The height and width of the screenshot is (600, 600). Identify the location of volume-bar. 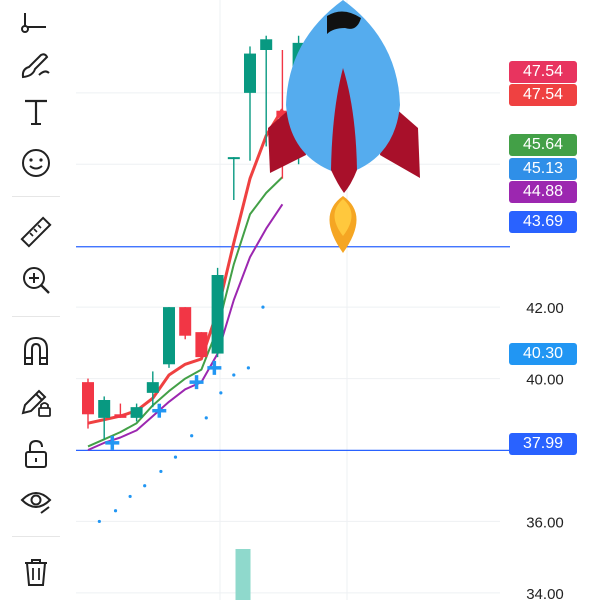
(243, 574).